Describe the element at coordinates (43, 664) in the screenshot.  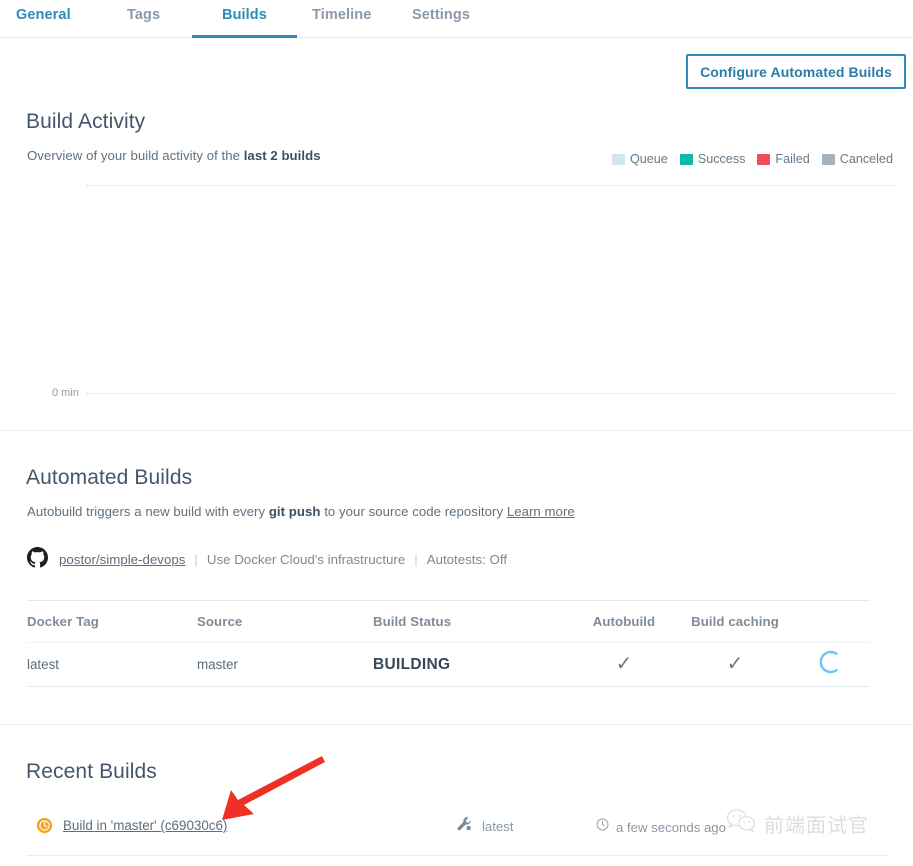
I see `cell-docker-tag: latest` at that location.